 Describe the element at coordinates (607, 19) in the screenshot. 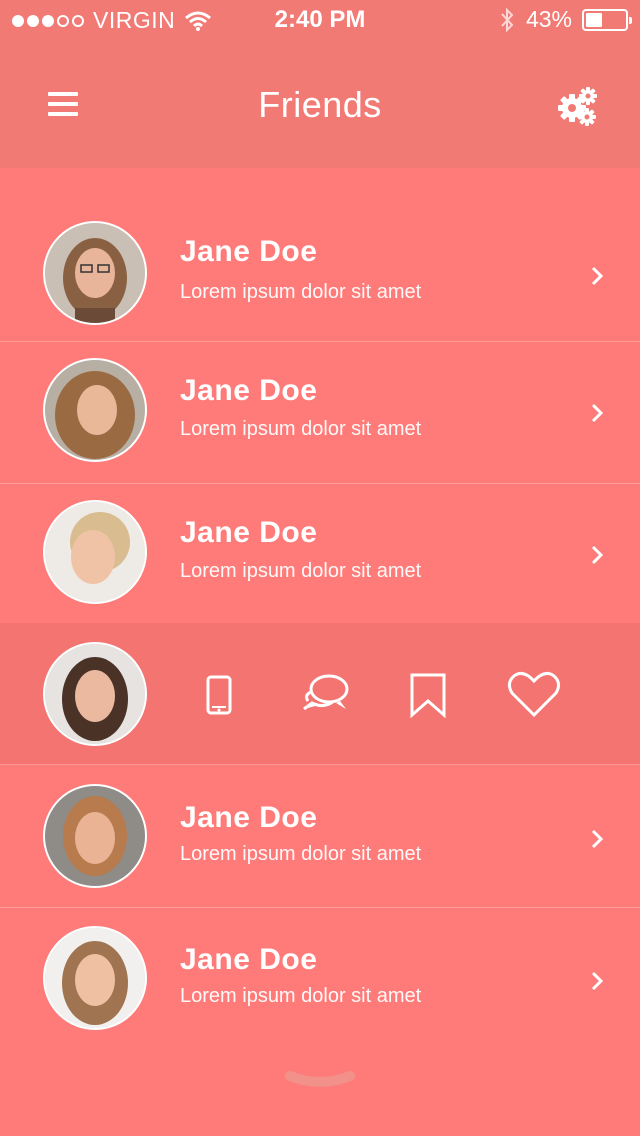

I see `battery-icon` at that location.